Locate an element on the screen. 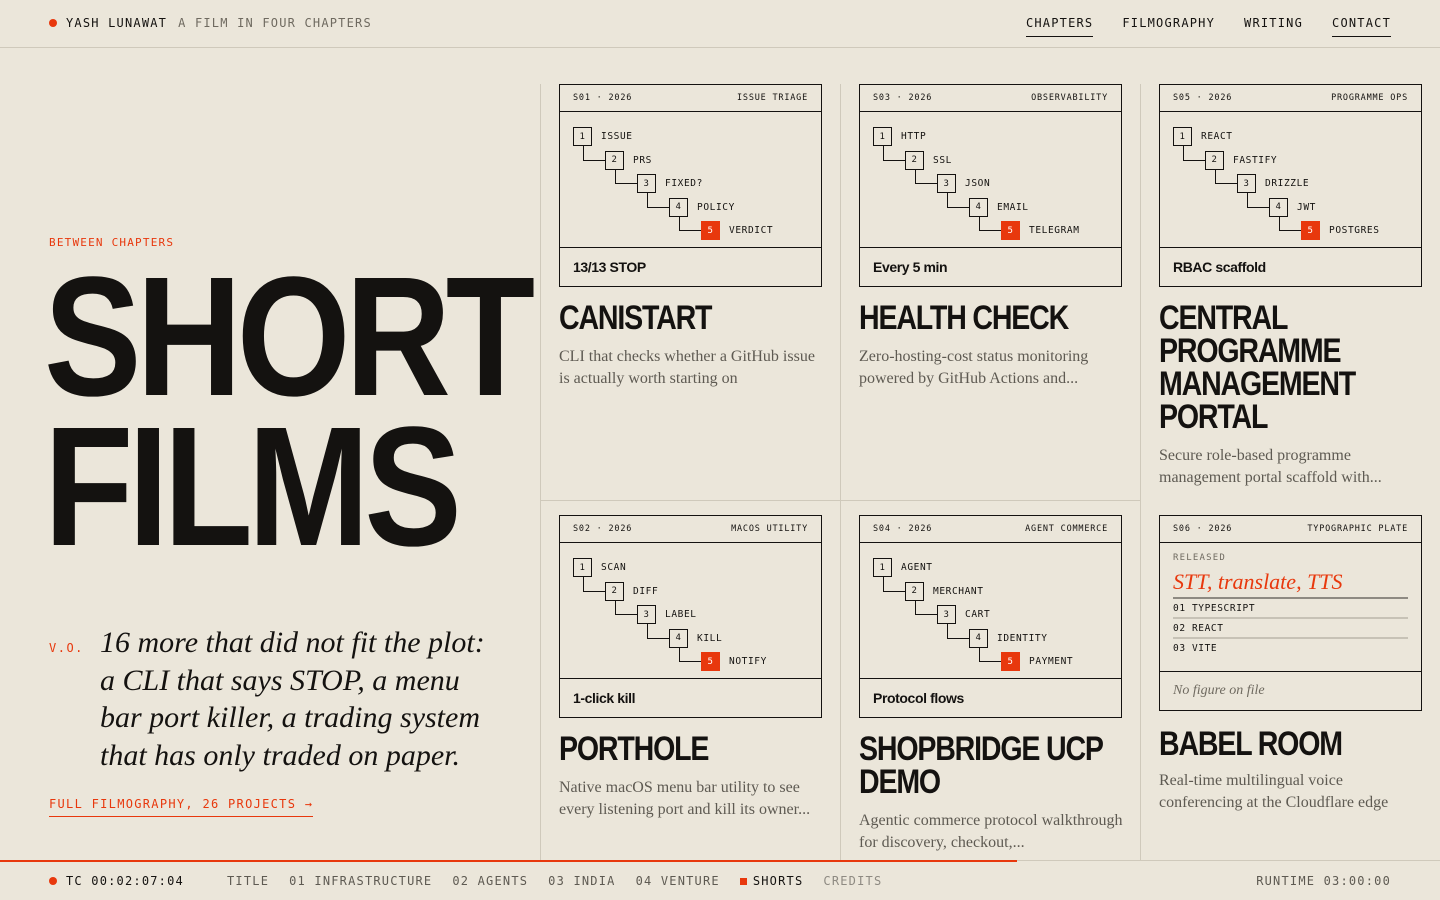  step-label: DIFF is located at coordinates (646, 591).